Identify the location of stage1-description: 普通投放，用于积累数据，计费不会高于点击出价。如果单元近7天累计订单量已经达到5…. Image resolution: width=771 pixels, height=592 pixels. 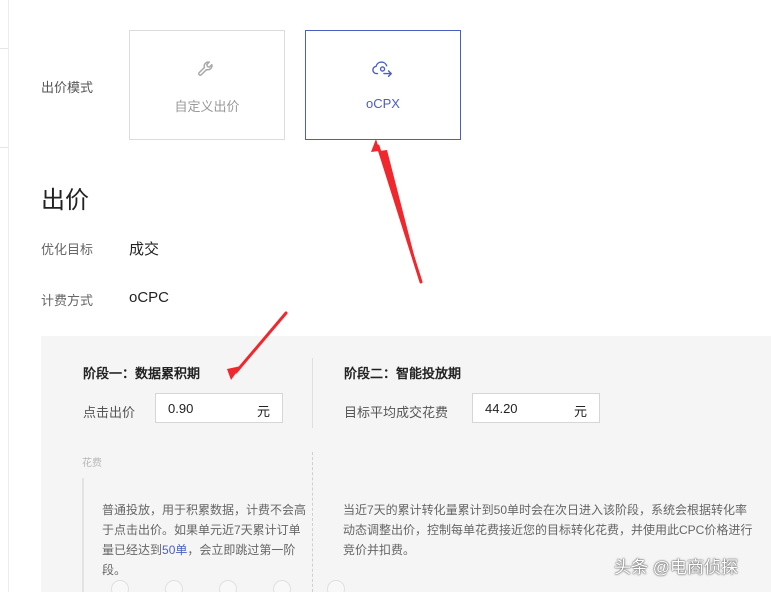
(204, 540).